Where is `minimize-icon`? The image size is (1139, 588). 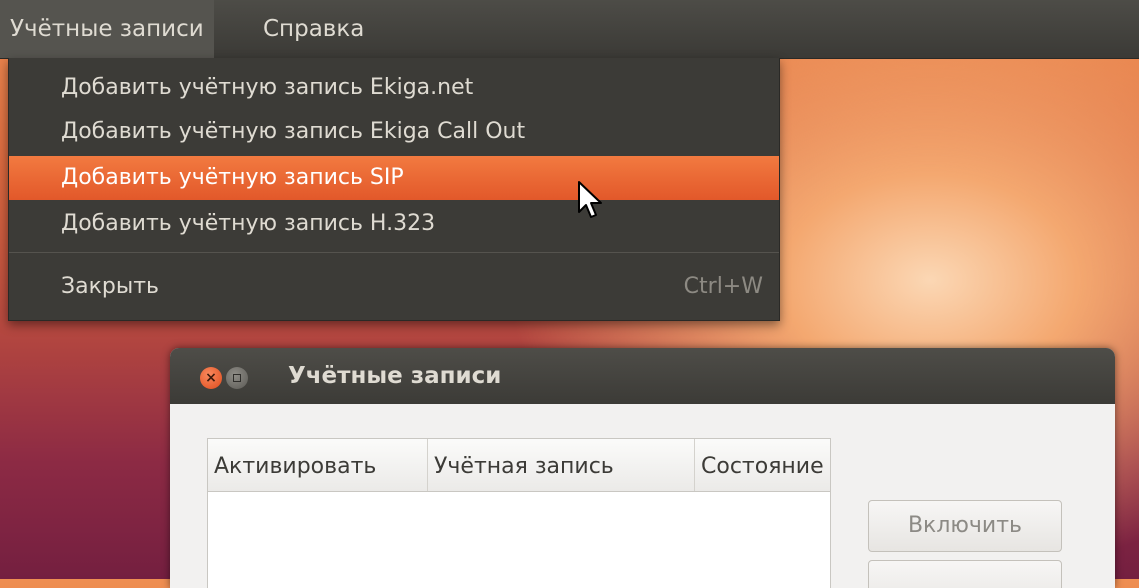
minimize-icon is located at coordinates (237, 378).